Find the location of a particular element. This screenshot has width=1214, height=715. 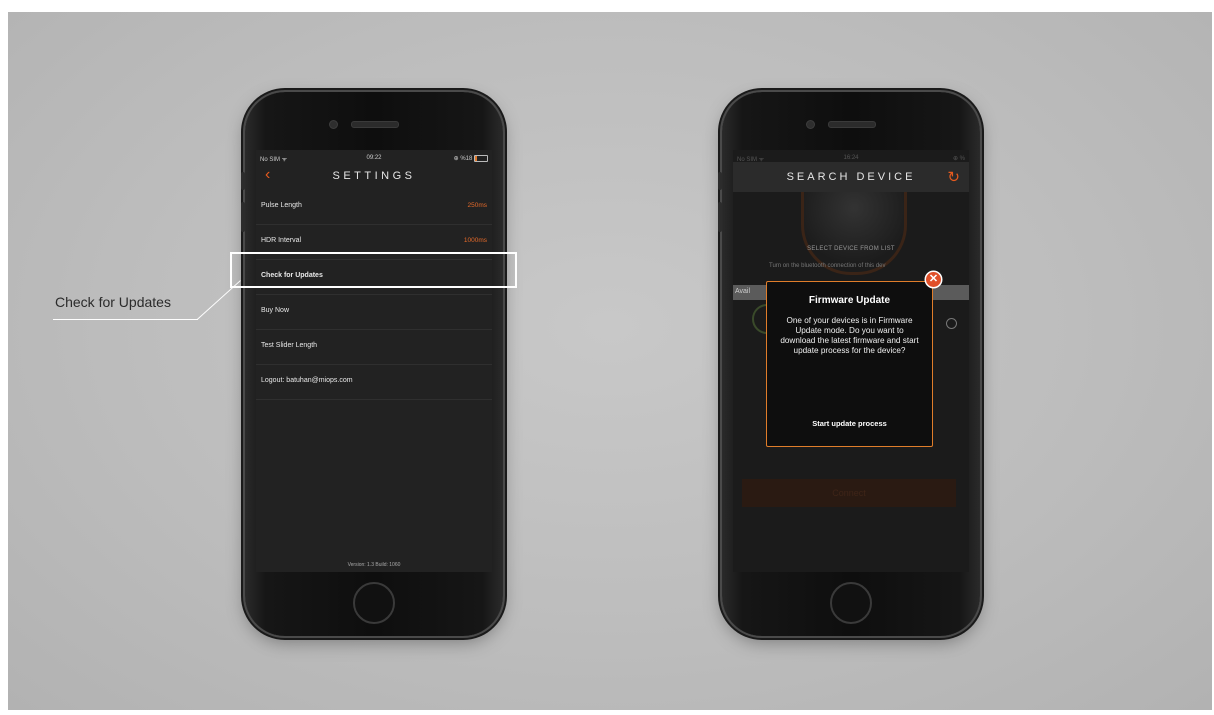

close-icon: ✕ is located at coordinates (933, 279).